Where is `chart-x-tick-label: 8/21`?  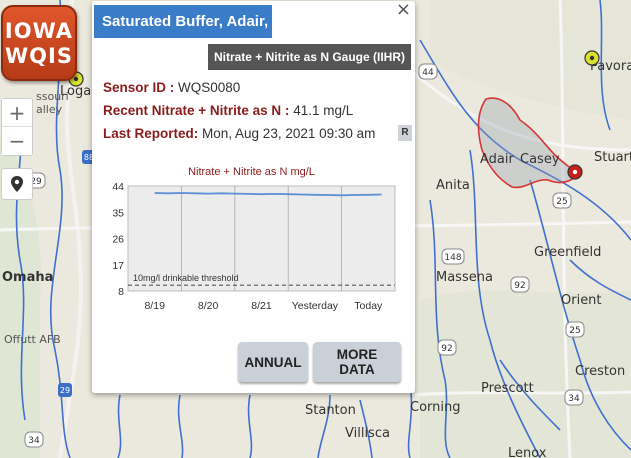 chart-x-tick-label: 8/21 is located at coordinates (261, 306).